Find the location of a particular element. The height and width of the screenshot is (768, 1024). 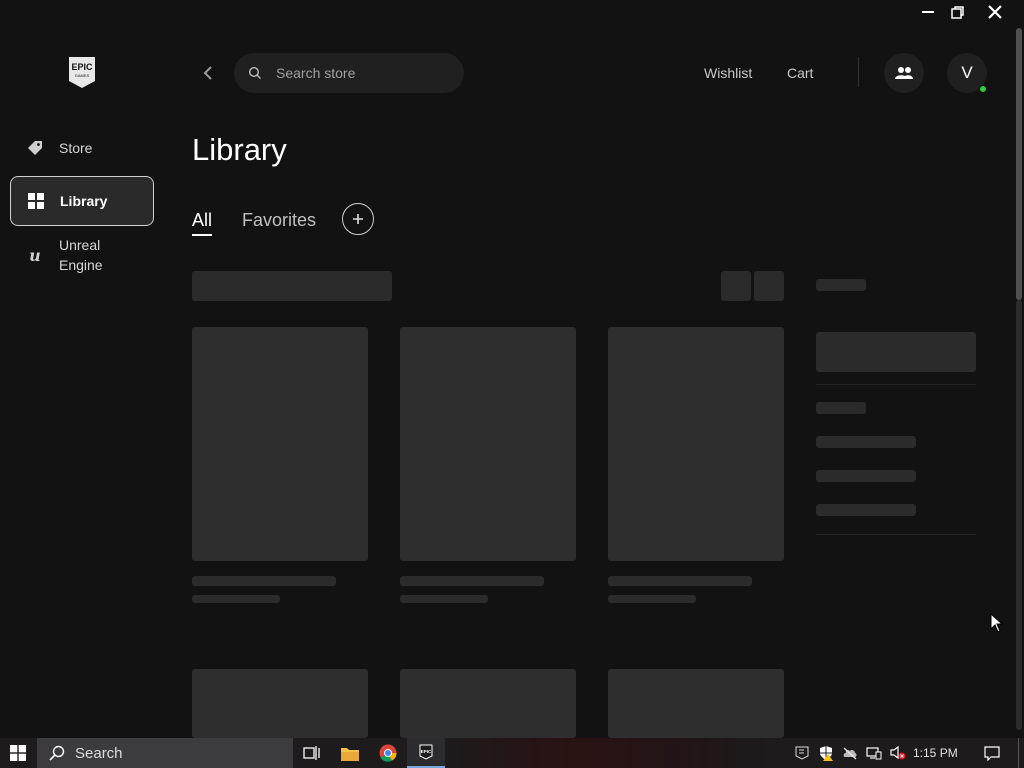

start-button is located at coordinates (18, 753).